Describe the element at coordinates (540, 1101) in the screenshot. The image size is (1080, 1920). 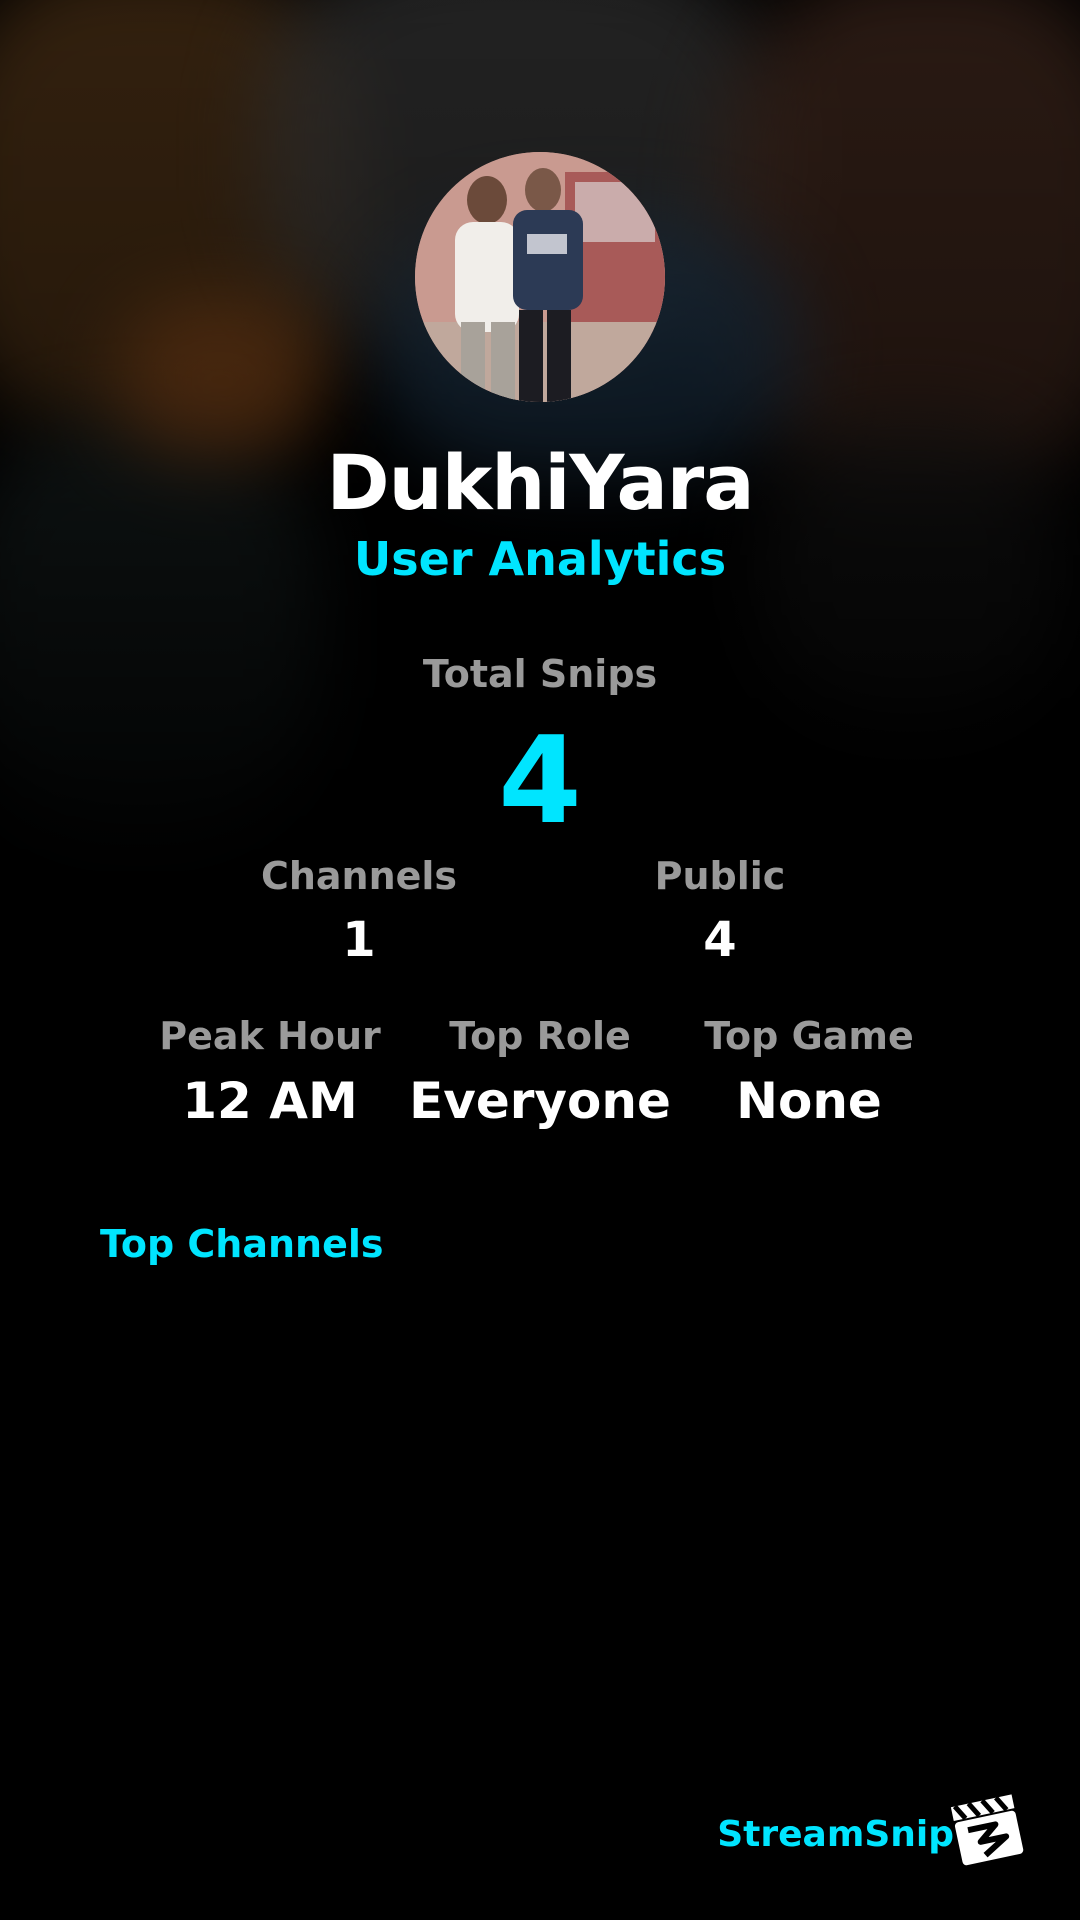
I see `top-role-value: Everyone` at that location.